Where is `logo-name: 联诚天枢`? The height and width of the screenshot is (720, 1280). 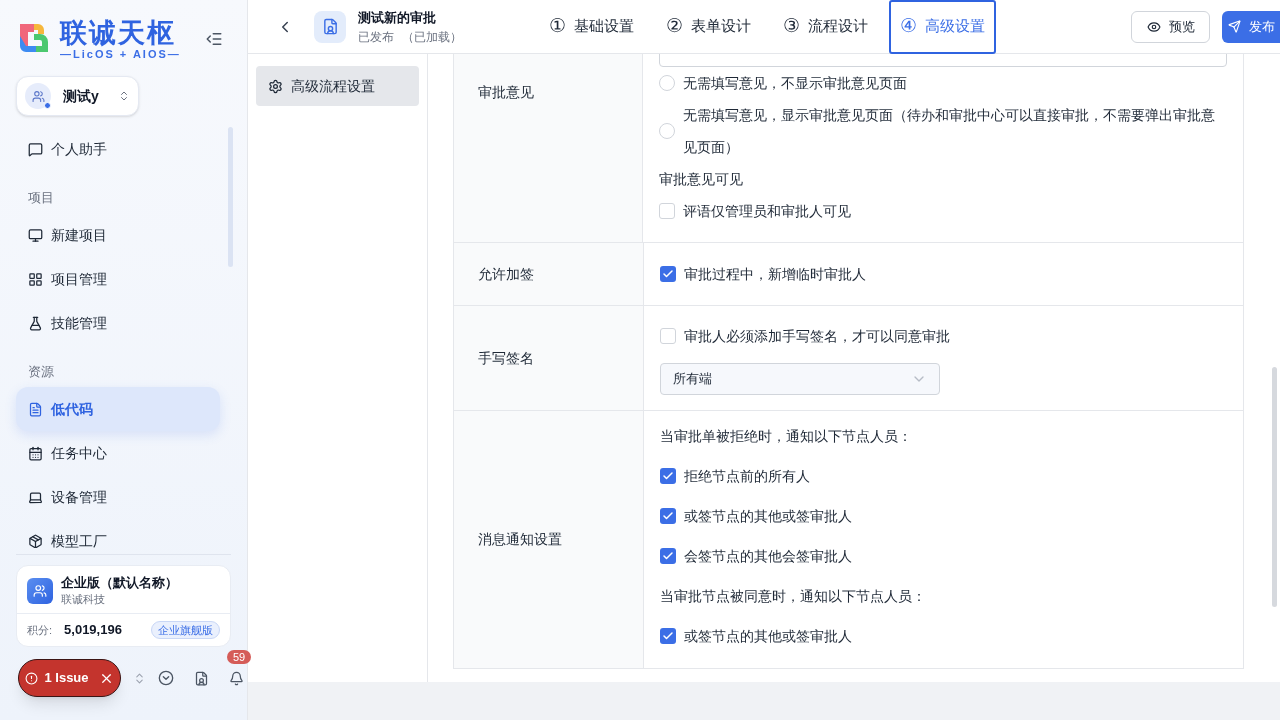 logo-name: 联诚天枢 is located at coordinates (118, 32).